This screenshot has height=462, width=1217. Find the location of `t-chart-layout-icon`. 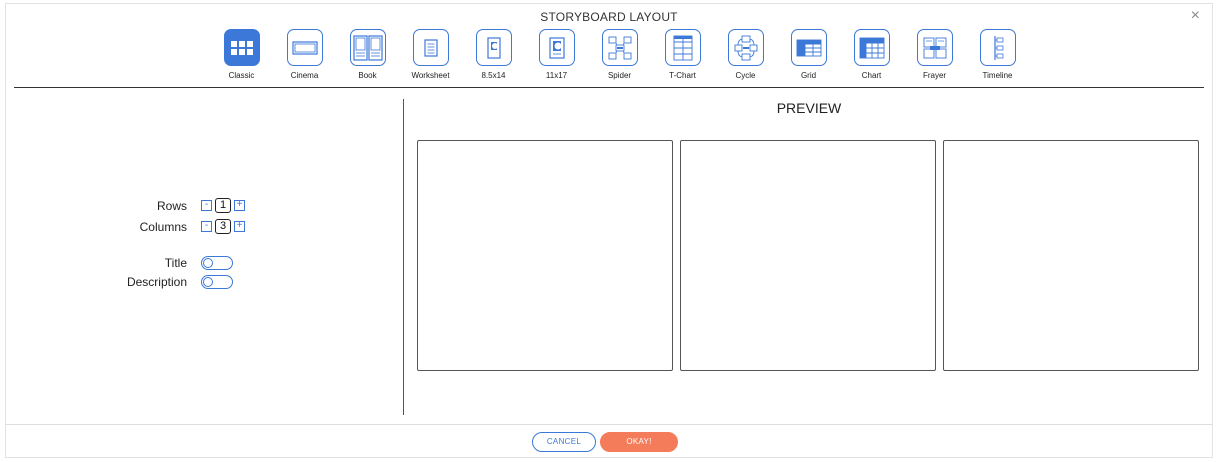

t-chart-layout-icon is located at coordinates (682, 47).